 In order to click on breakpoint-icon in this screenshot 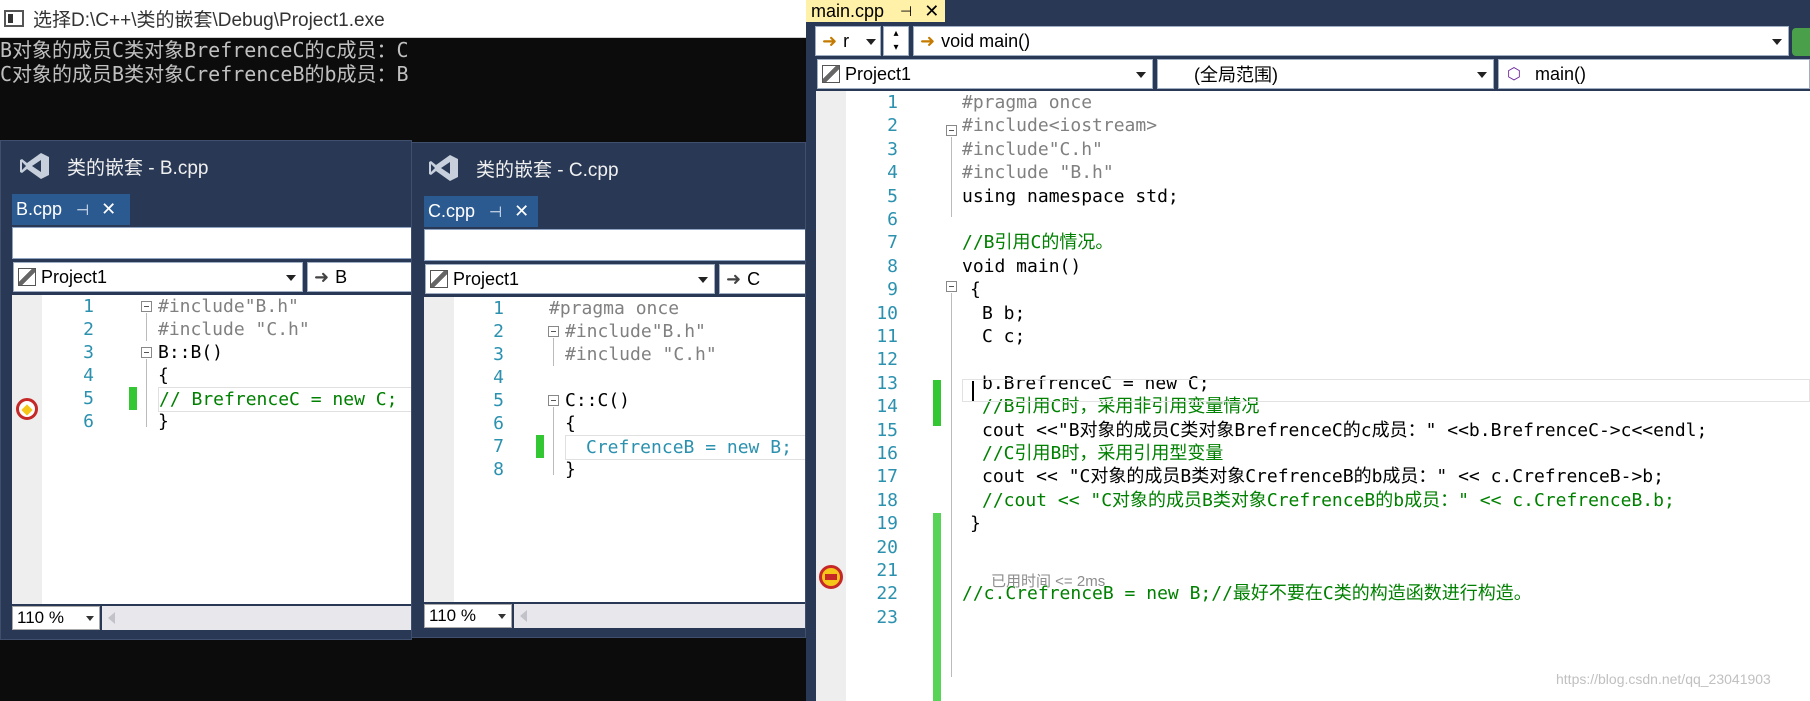, I will do `click(27, 409)`.